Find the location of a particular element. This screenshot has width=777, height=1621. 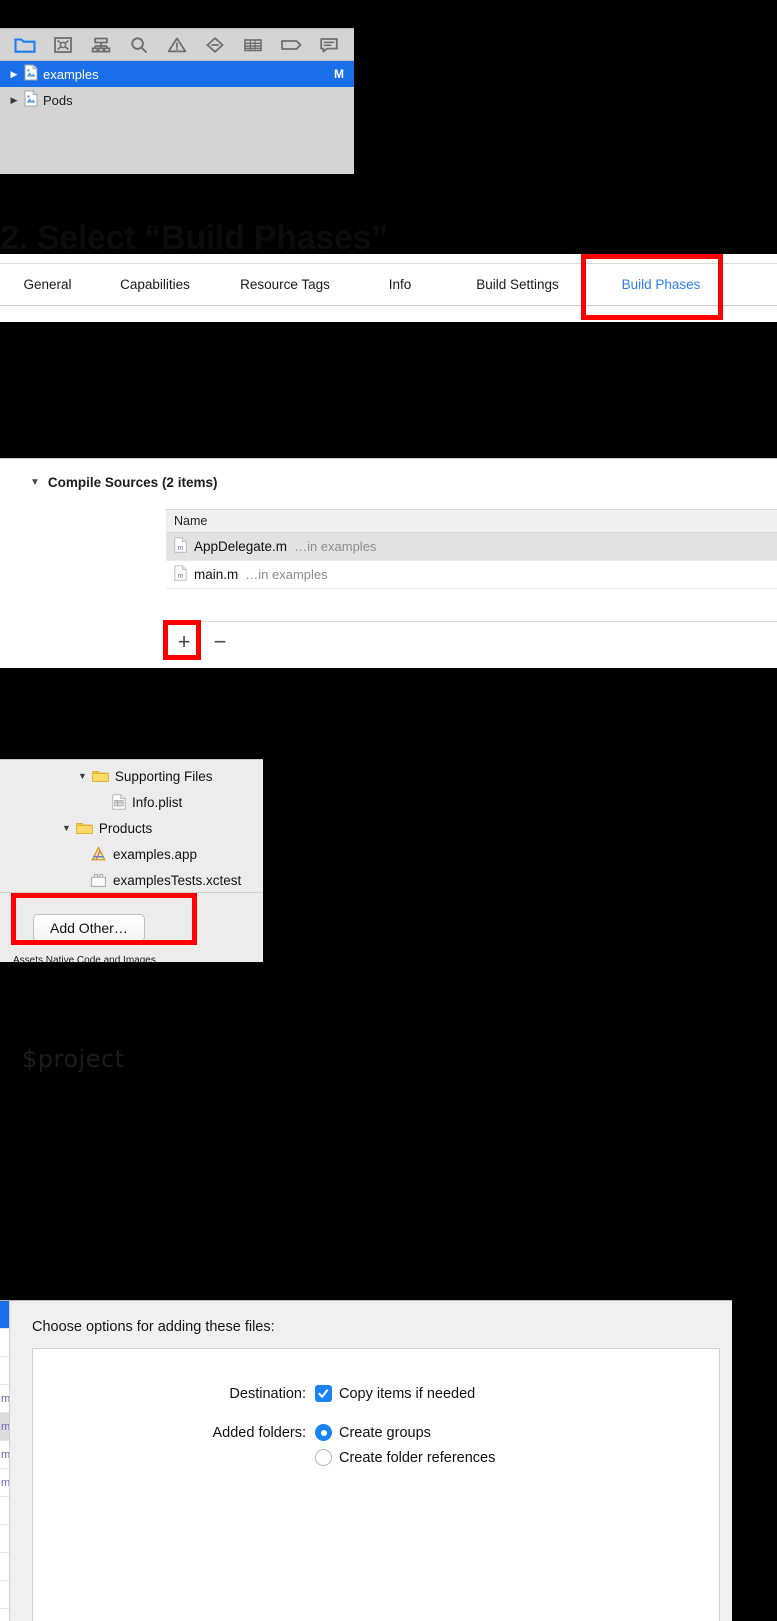

copy-items-checkbox is located at coordinates (323, 1393).